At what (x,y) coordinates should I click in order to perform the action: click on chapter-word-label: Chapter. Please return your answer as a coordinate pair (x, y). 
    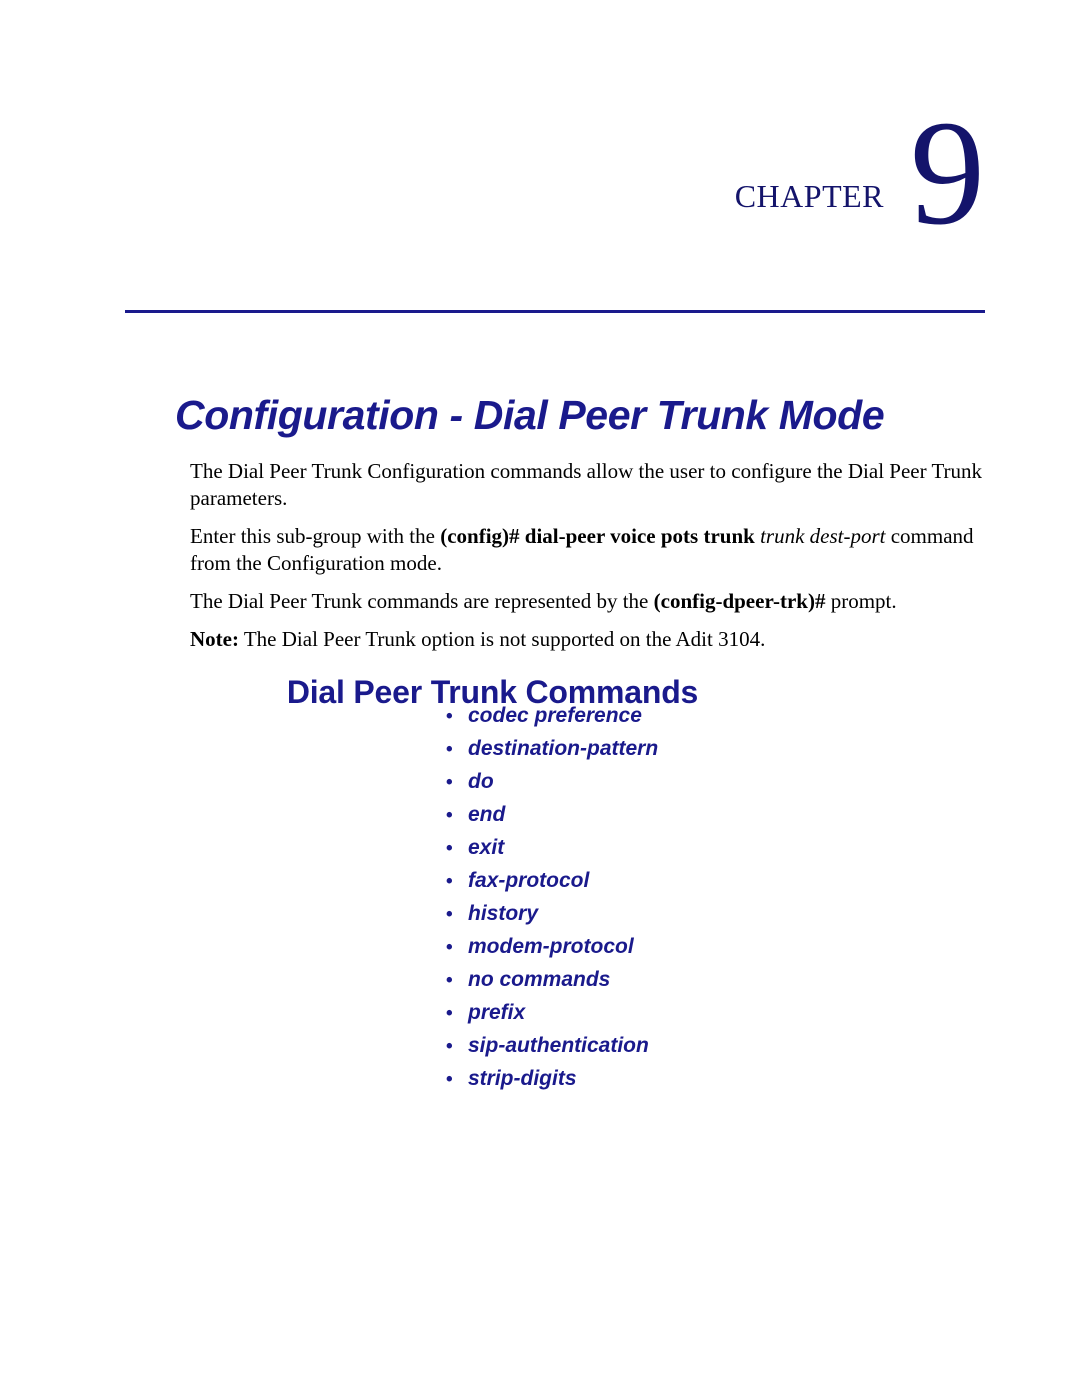
    Looking at the image, I should click on (809, 191).